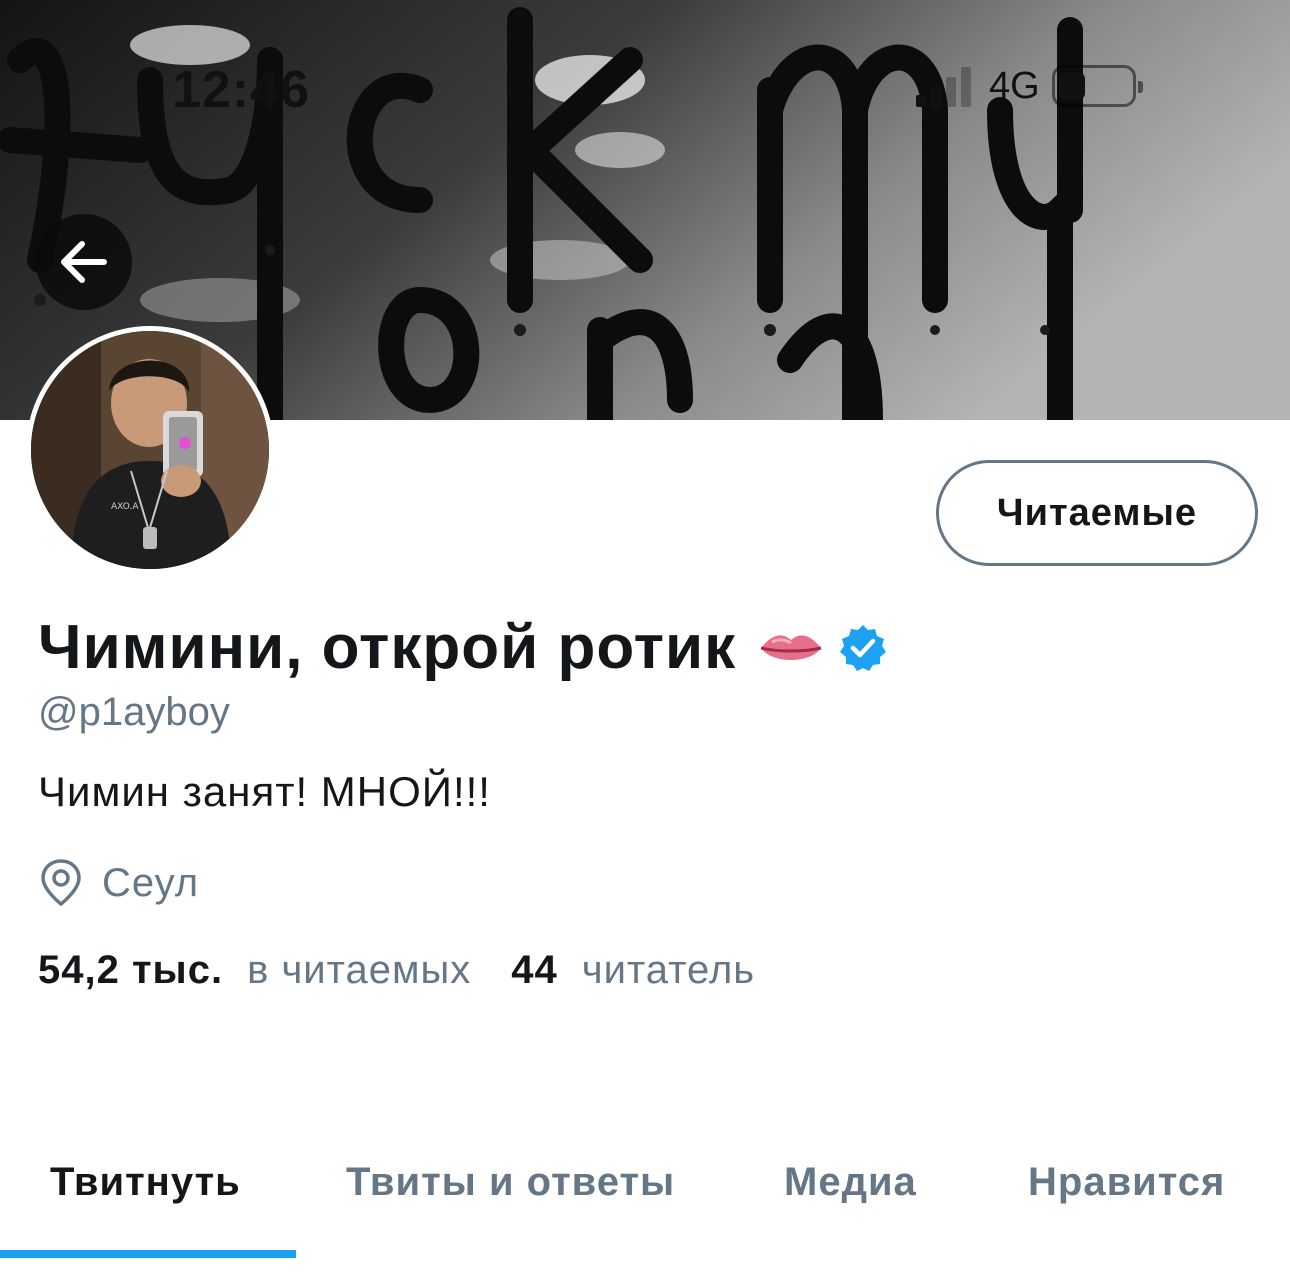 The width and height of the screenshot is (1290, 1288). Describe the element at coordinates (943, 86) in the screenshot. I see `signal-strength-icon` at that location.